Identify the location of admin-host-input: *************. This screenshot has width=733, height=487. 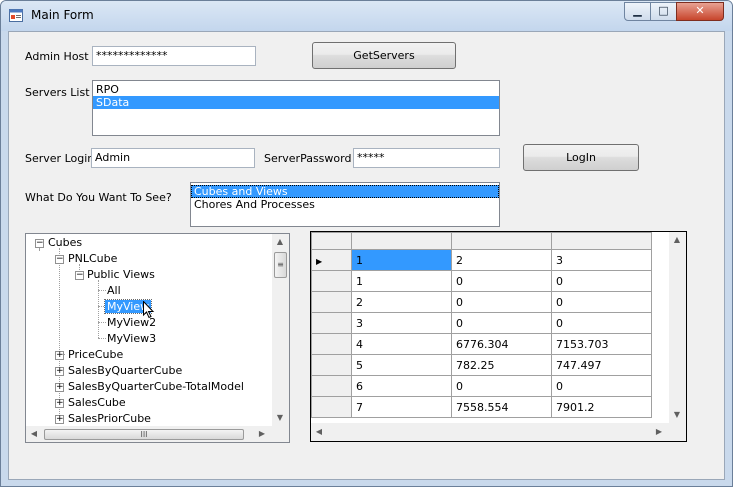
(174, 56).